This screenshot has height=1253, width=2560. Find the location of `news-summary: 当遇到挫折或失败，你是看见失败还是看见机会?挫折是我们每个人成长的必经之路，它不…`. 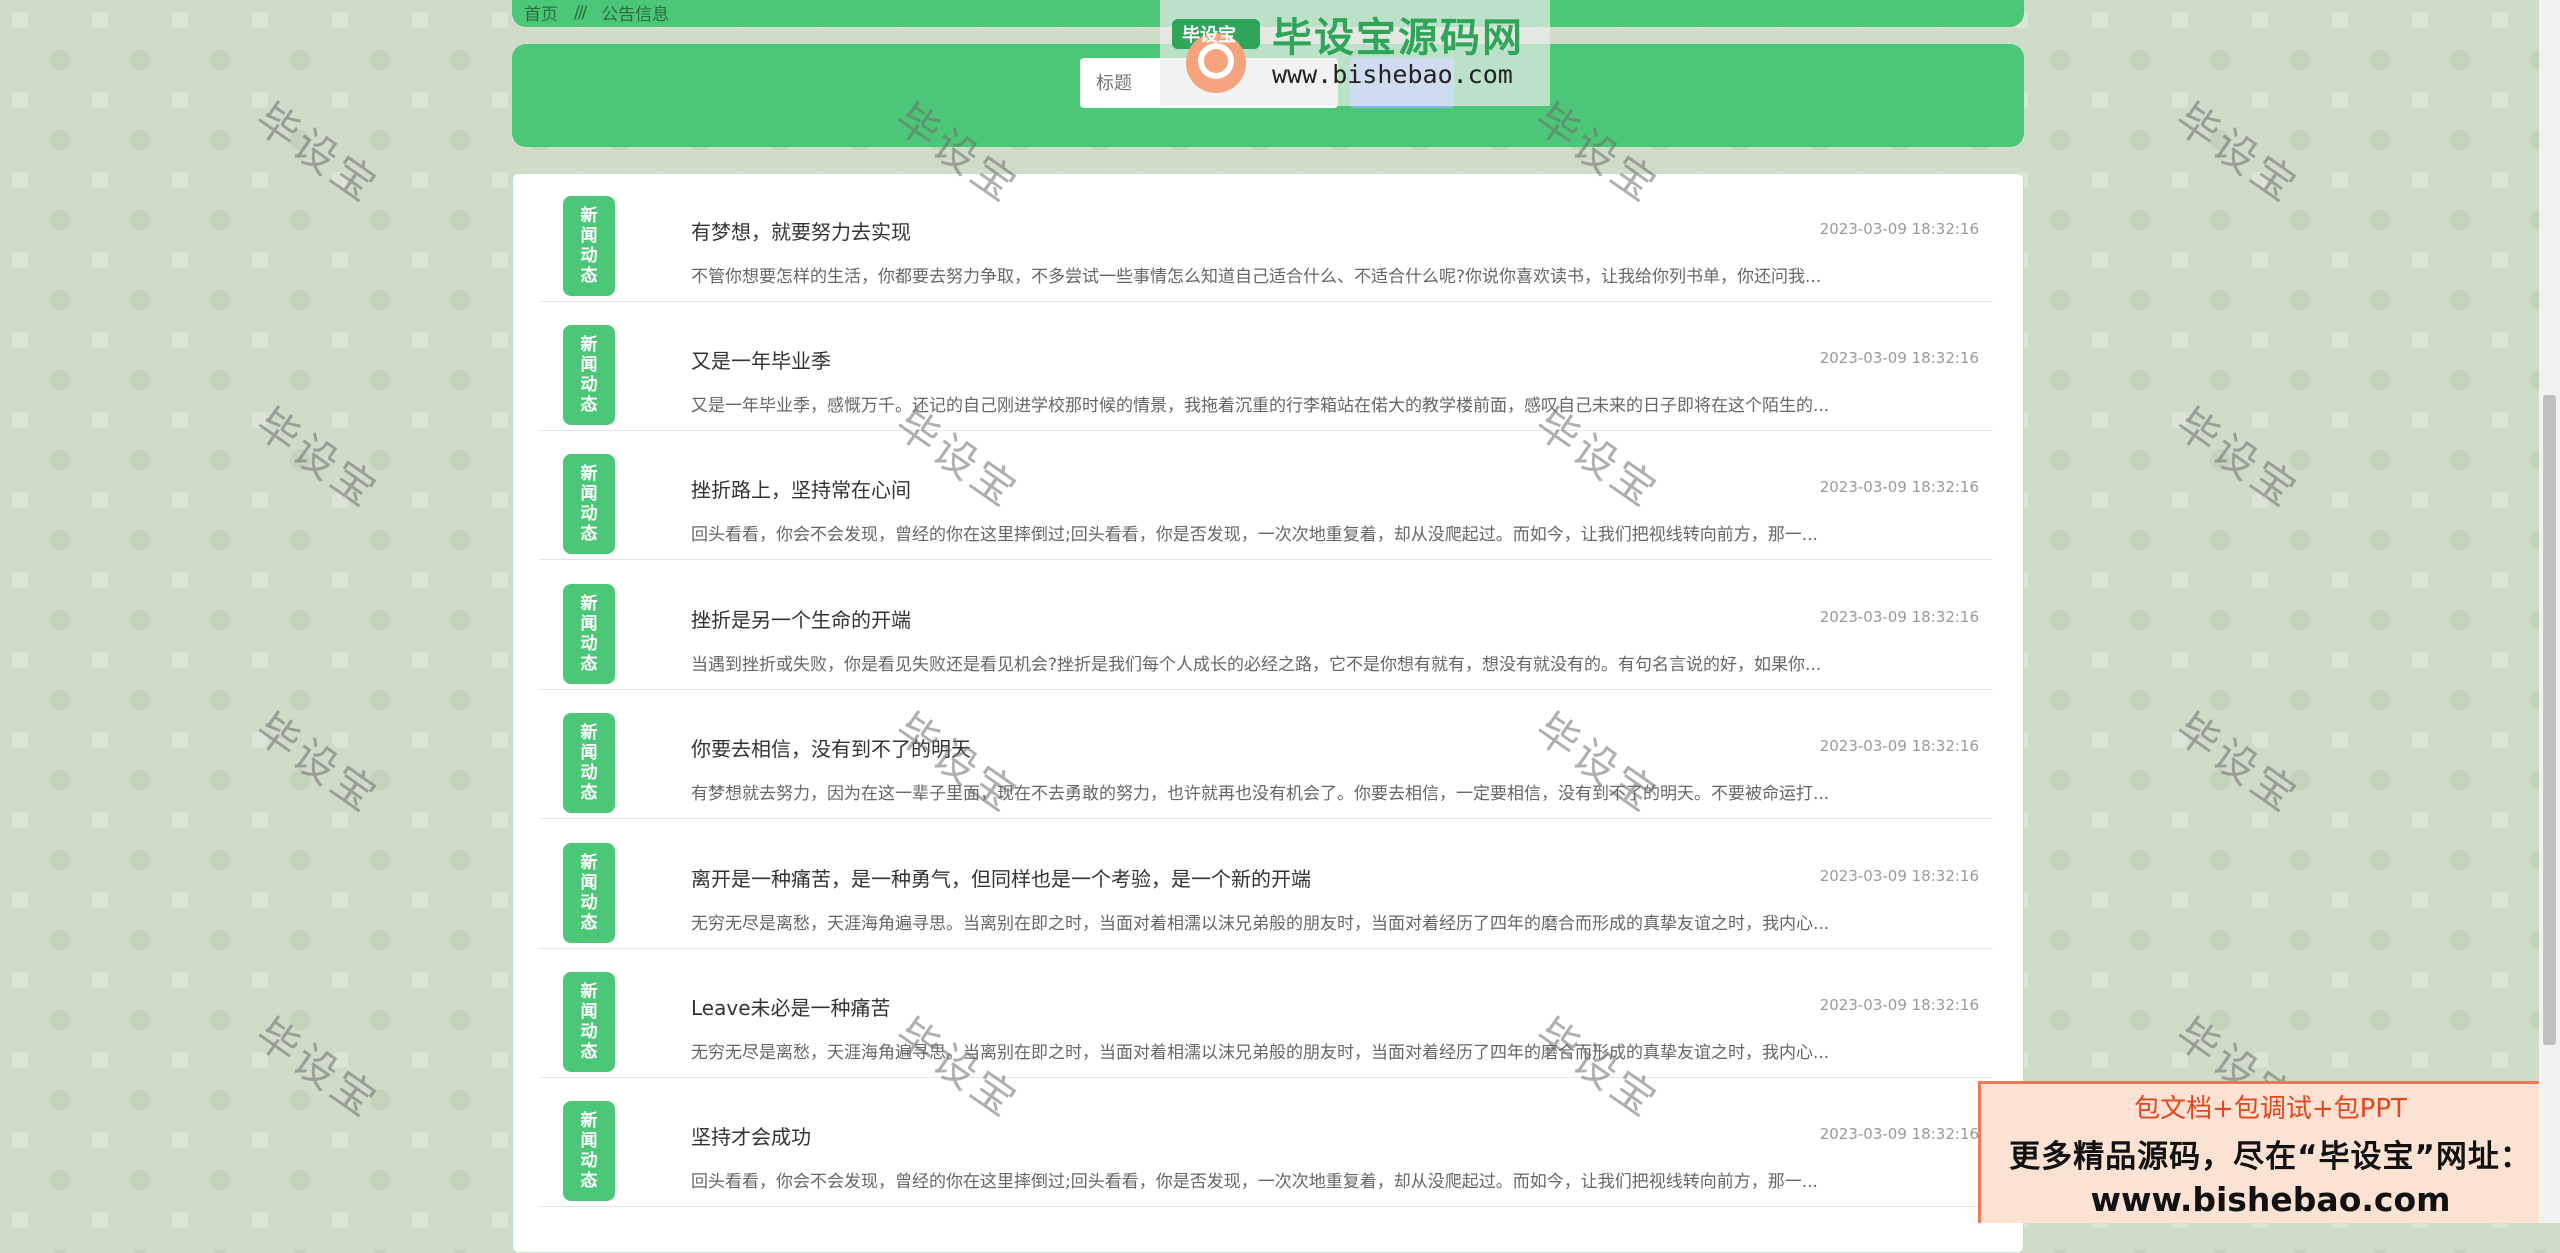

news-summary: 当遇到挫折或失败，你是看见失败还是看见机会?挫折是我们每个人成长的必经之路，它不… is located at coordinates (1256, 665).